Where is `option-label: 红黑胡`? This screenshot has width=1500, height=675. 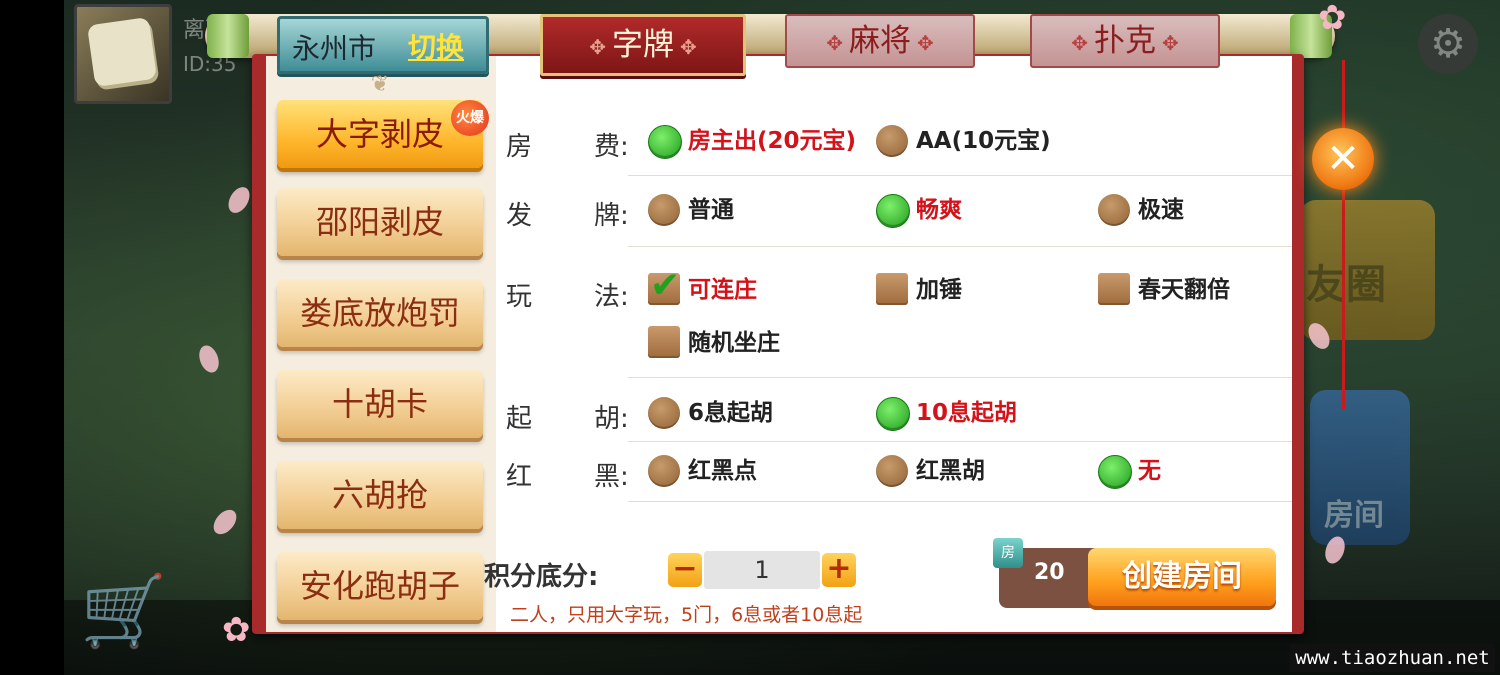 option-label: 红黑胡 is located at coordinates (950, 471).